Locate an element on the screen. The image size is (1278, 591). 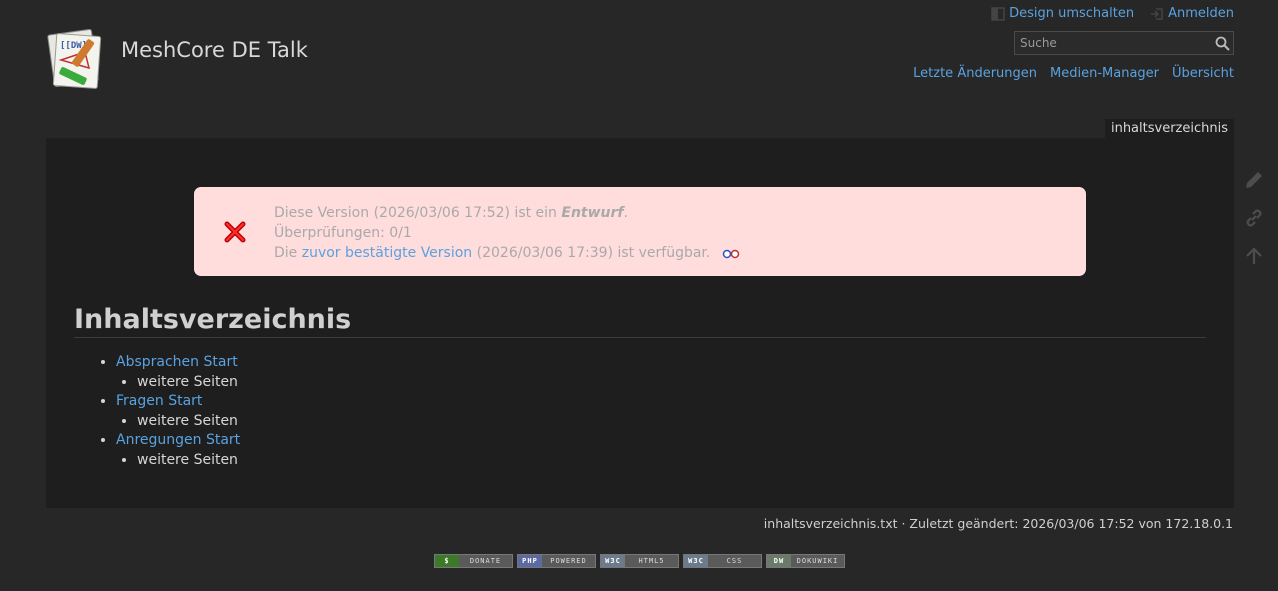
login-label: Anmelden is located at coordinates (1201, 13).